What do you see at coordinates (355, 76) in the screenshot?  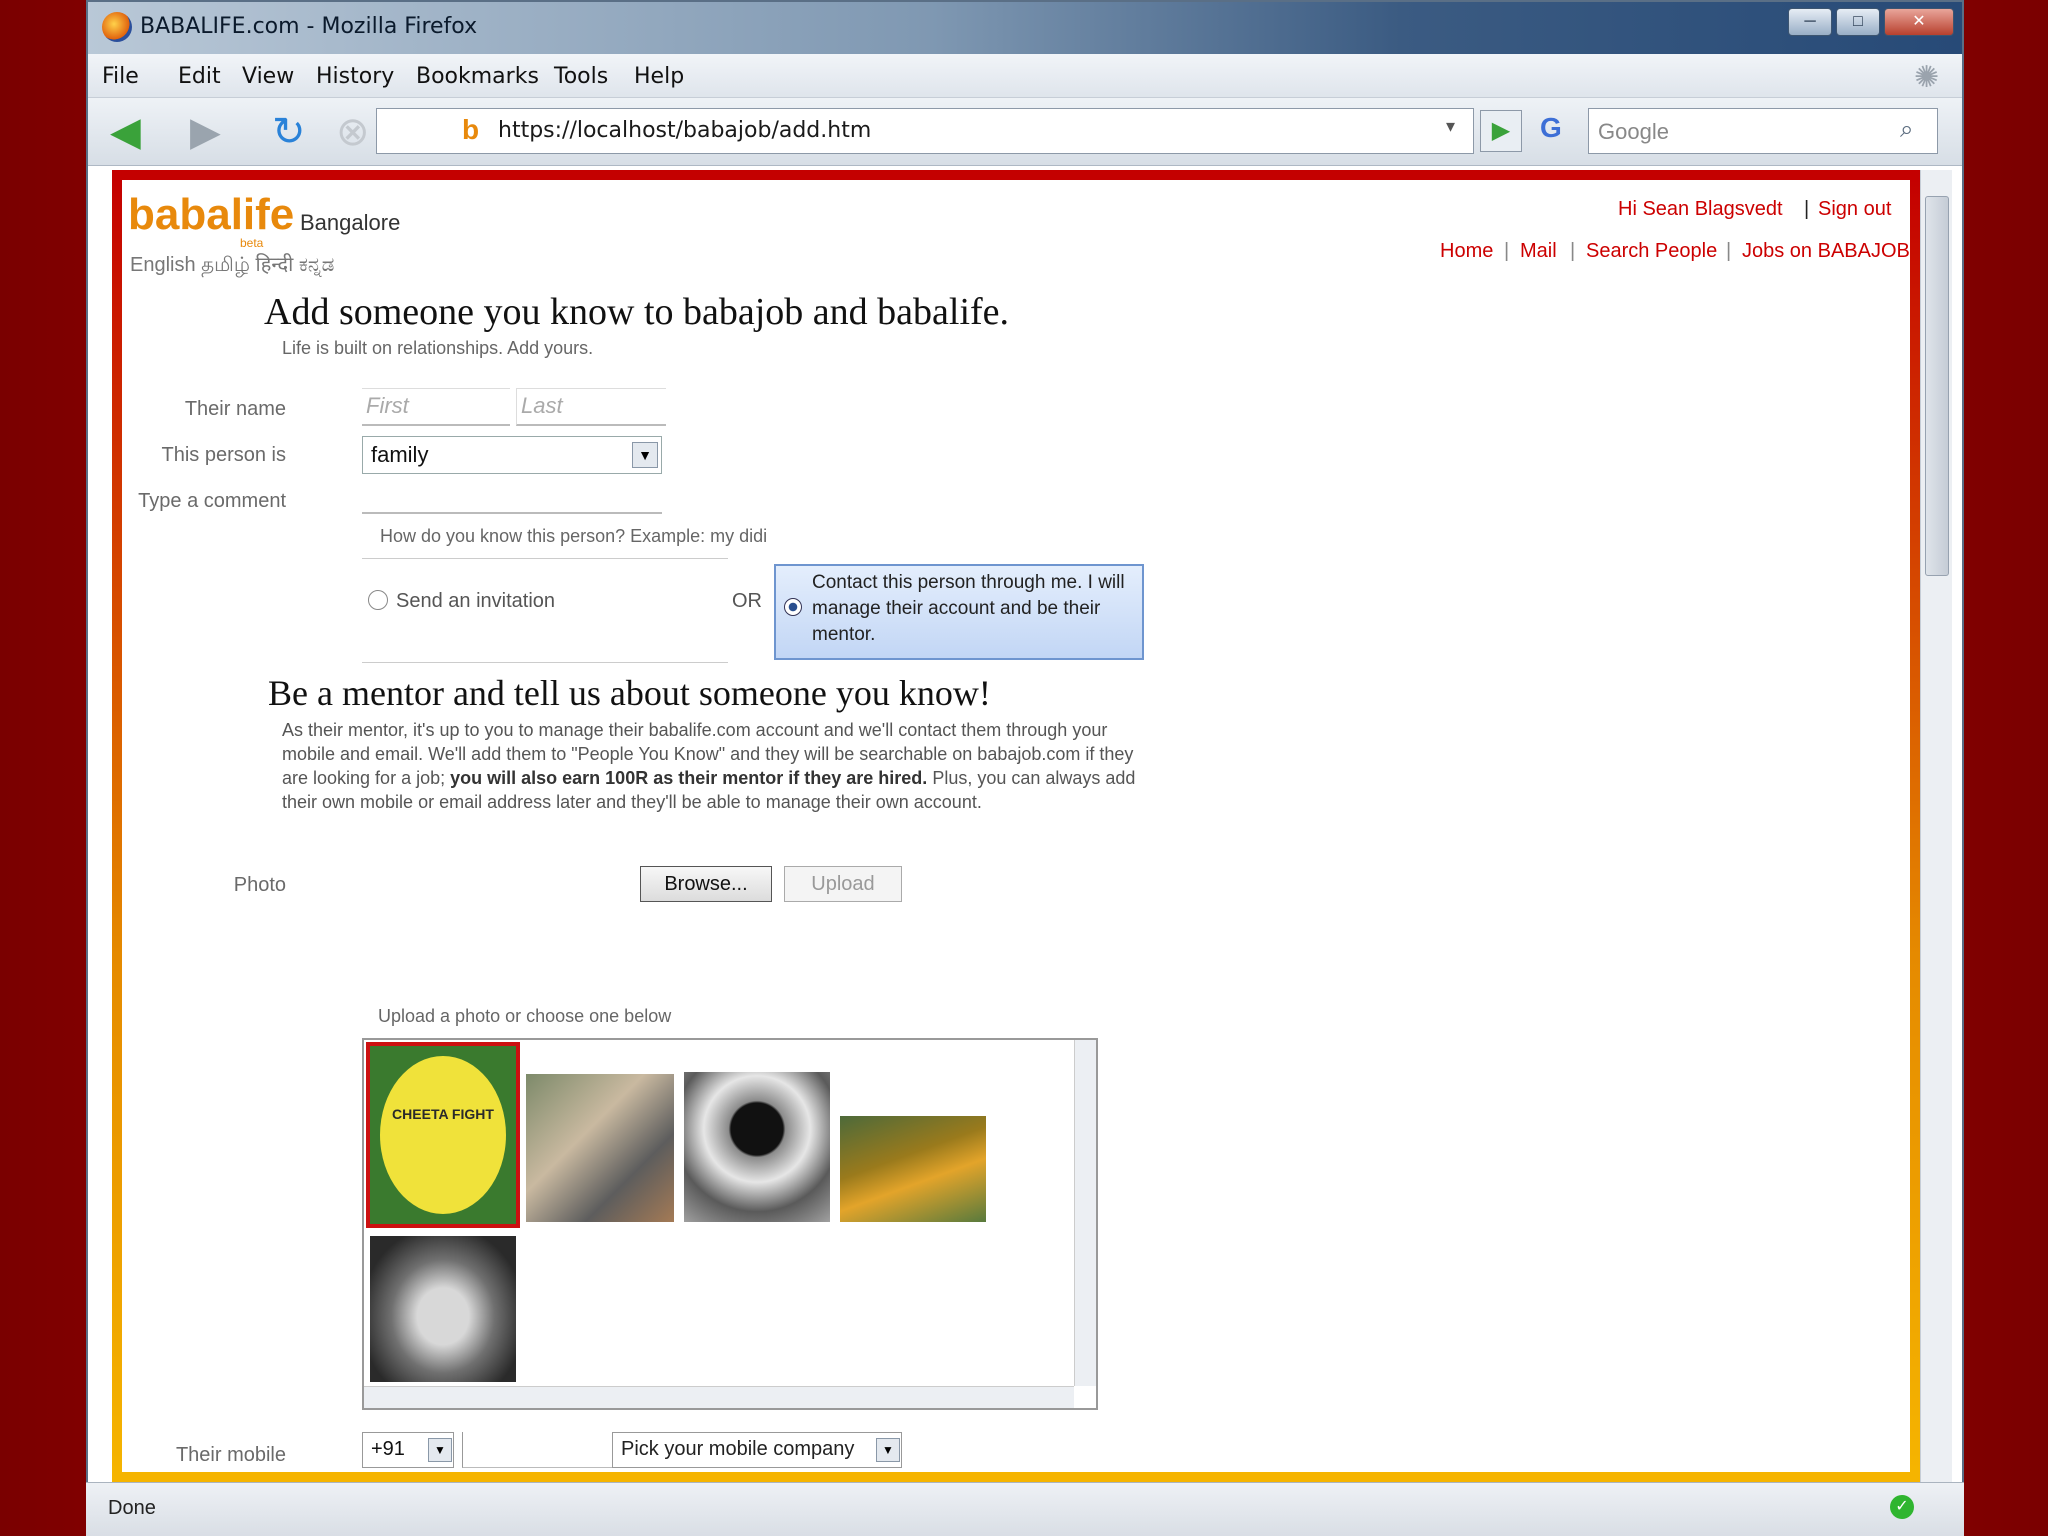 I see `menu-history: History` at bounding box center [355, 76].